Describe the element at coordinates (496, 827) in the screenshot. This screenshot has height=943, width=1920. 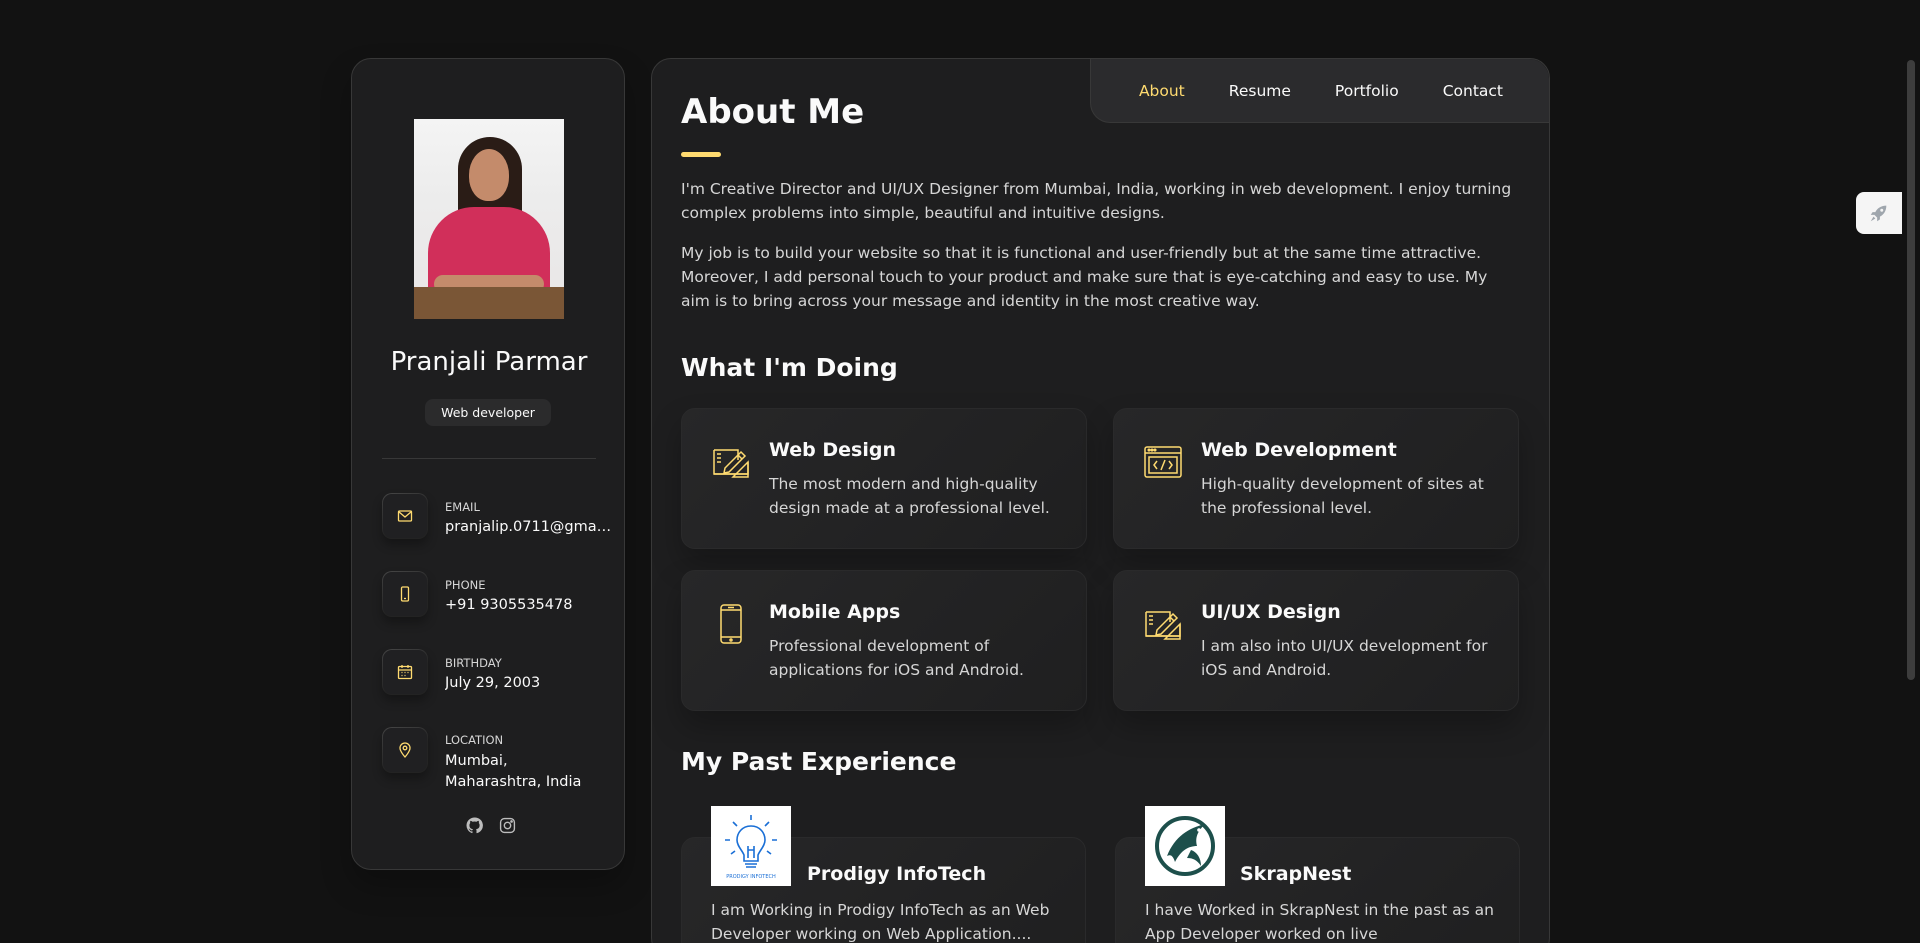
I see `social-links` at that location.